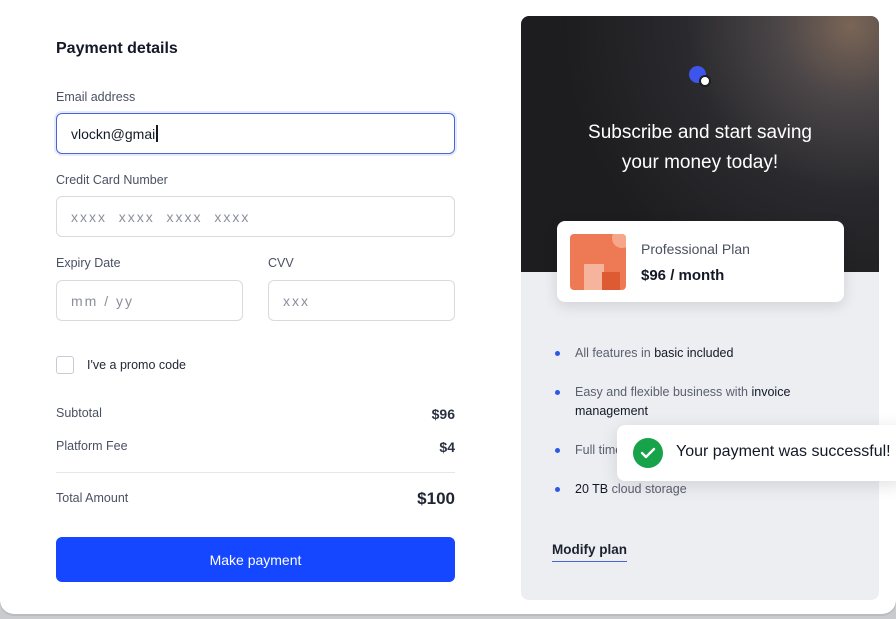  What do you see at coordinates (117, 48) in the screenshot?
I see `page-title: Payment details` at bounding box center [117, 48].